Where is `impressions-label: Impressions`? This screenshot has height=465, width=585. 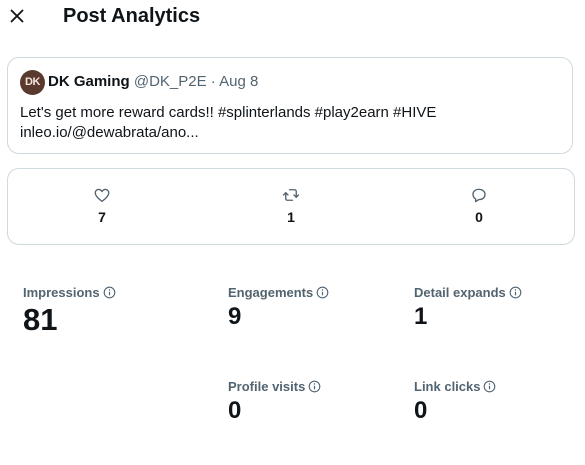
impressions-label: Impressions is located at coordinates (61, 292).